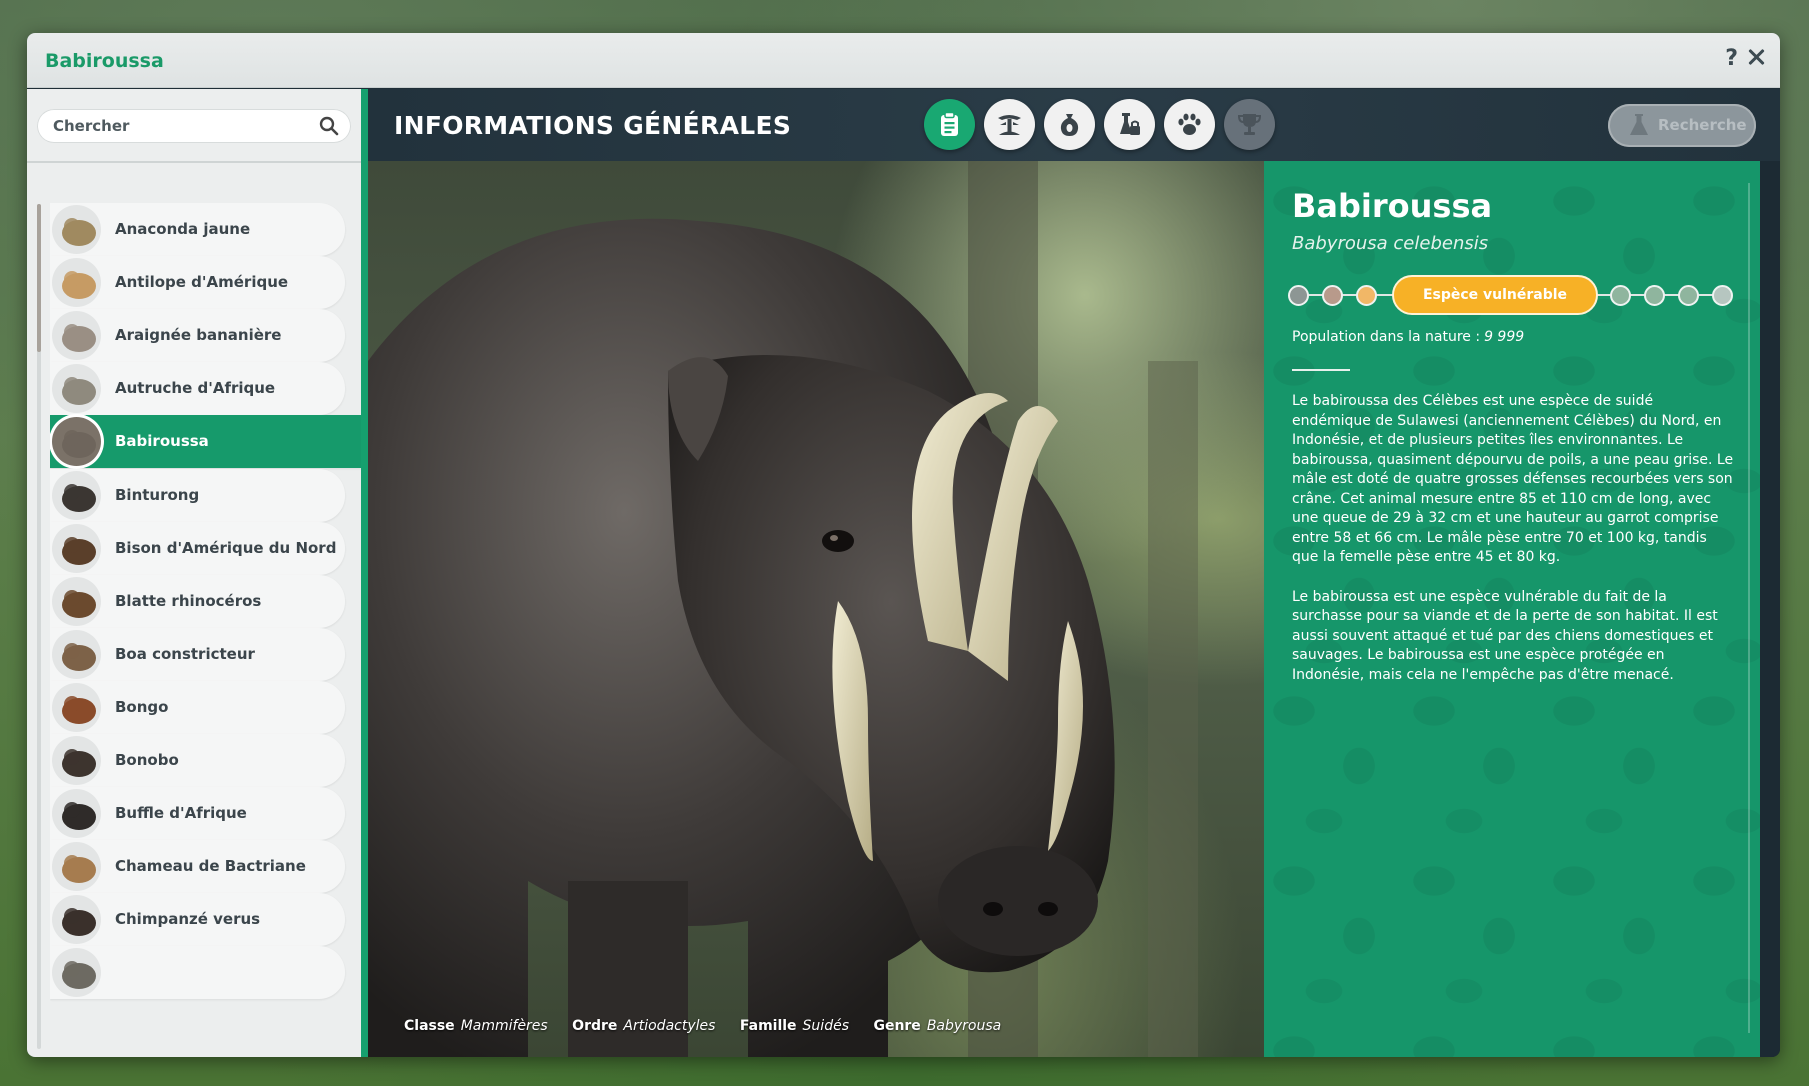 Image resolution: width=1809 pixels, height=1086 pixels. What do you see at coordinates (1390, 243) in the screenshot?
I see `species-latin-name: Babyrousa celebensis` at bounding box center [1390, 243].